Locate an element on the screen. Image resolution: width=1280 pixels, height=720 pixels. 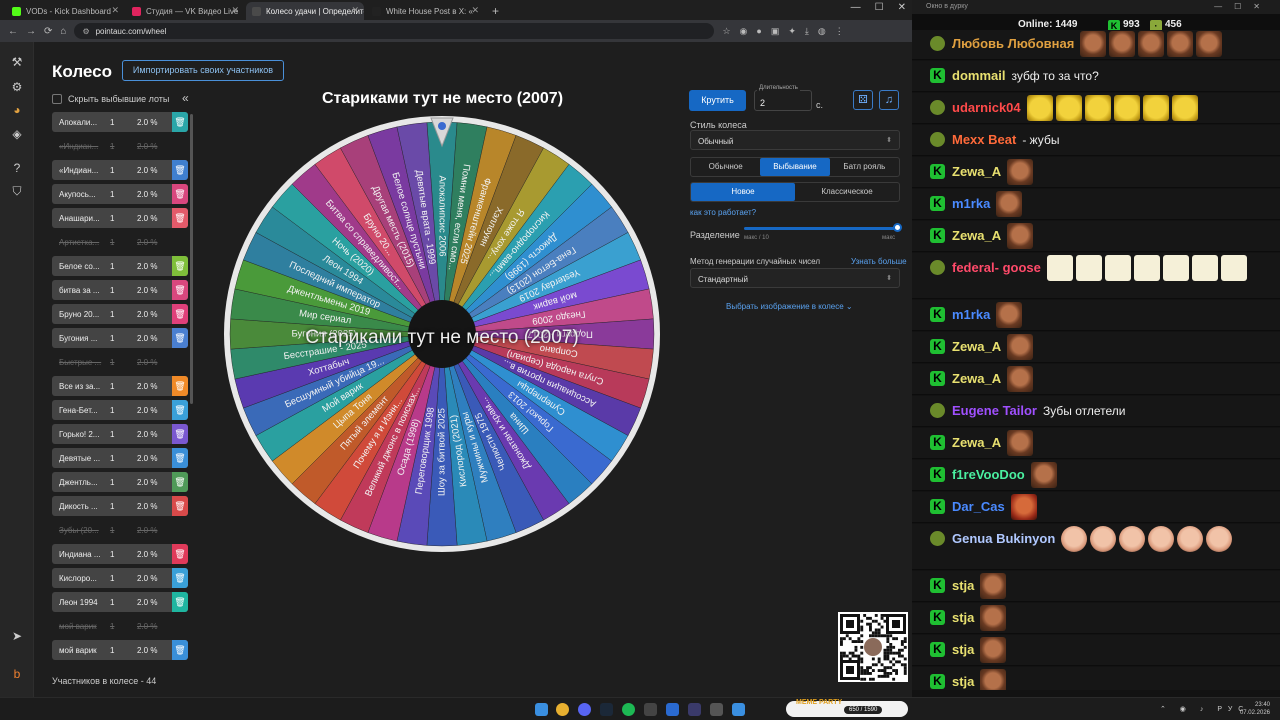
clock: 23:40 07.02.2026 is located at coordinates (1255, 709).